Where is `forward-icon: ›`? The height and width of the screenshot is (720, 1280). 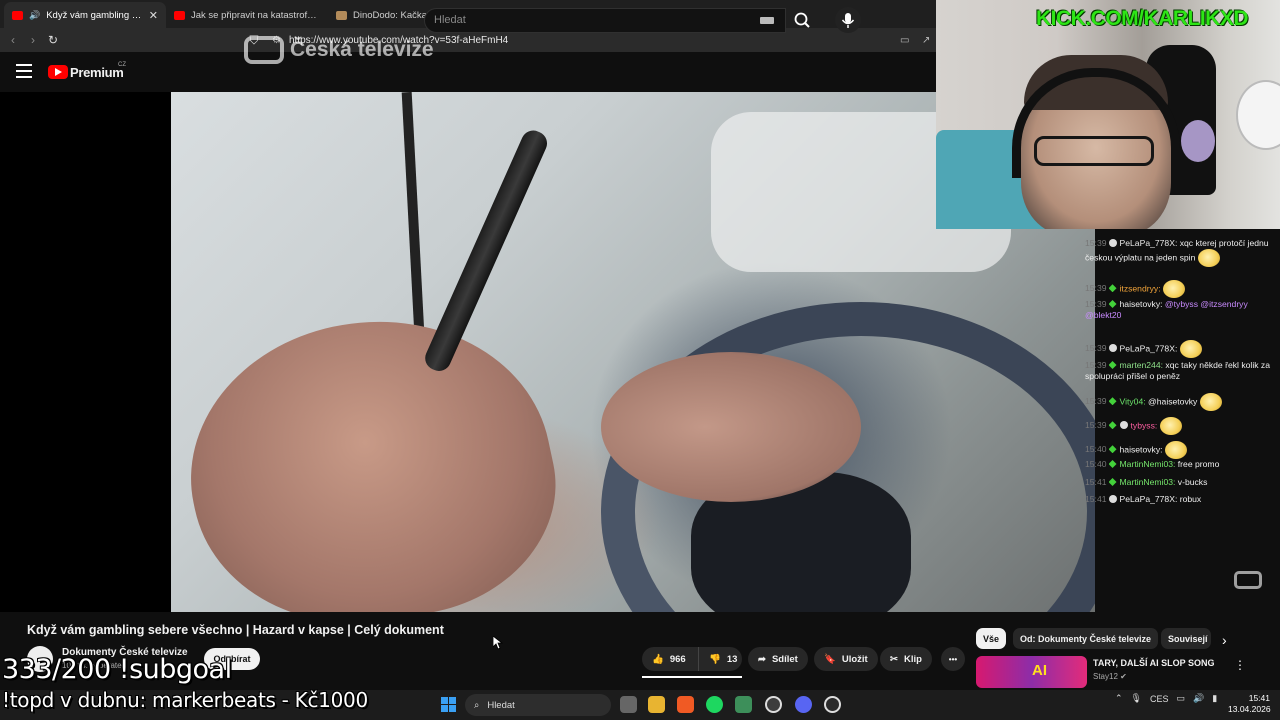
forward-icon: › is located at coordinates (33, 40).